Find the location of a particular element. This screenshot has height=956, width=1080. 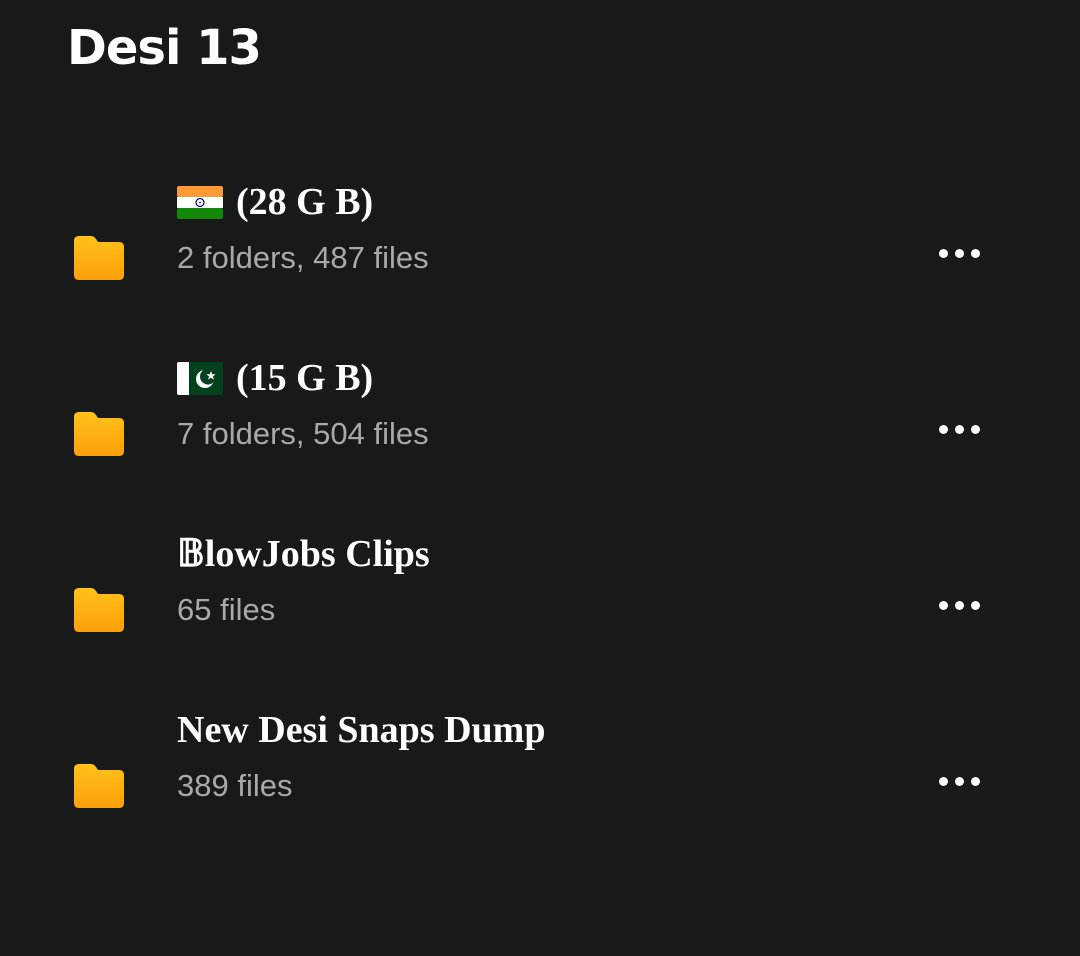

folder-title: (15 G B) is located at coordinates (275, 378).